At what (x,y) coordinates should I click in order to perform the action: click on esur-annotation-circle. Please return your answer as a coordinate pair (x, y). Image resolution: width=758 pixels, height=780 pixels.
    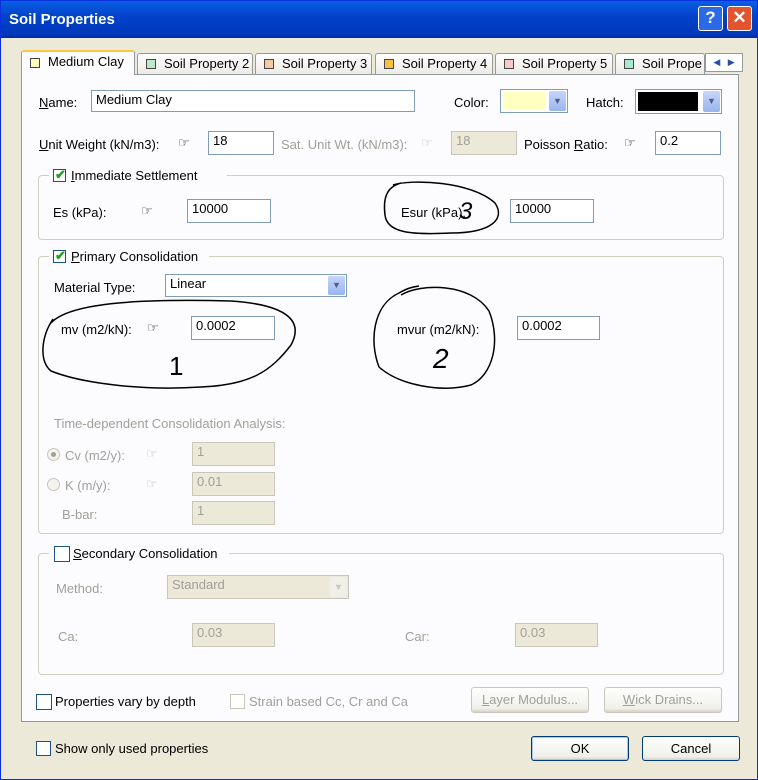
    Looking at the image, I should click on (441, 208).